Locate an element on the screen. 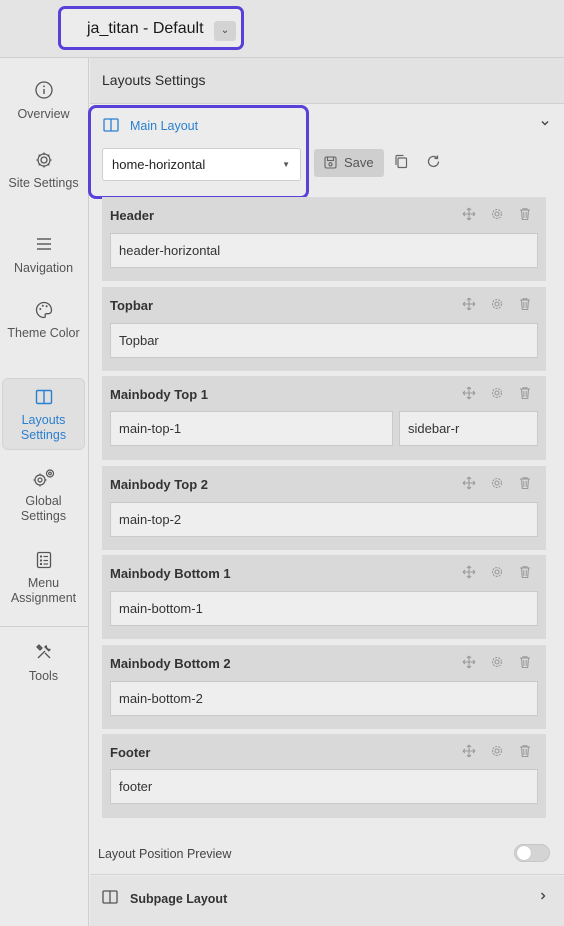 This screenshot has width=564, height=926. save-icon is located at coordinates (330, 162).